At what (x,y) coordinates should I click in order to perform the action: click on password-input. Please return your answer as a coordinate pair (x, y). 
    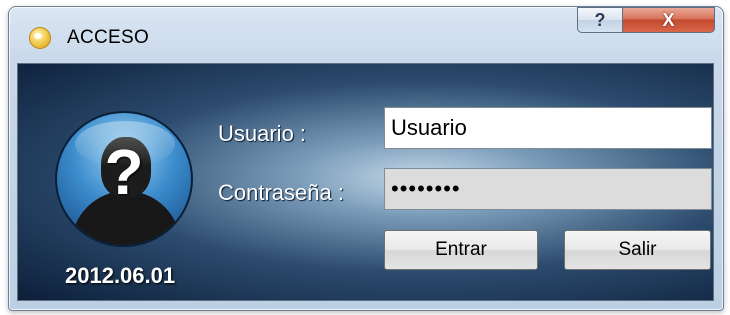
    Looking at the image, I should click on (548, 189).